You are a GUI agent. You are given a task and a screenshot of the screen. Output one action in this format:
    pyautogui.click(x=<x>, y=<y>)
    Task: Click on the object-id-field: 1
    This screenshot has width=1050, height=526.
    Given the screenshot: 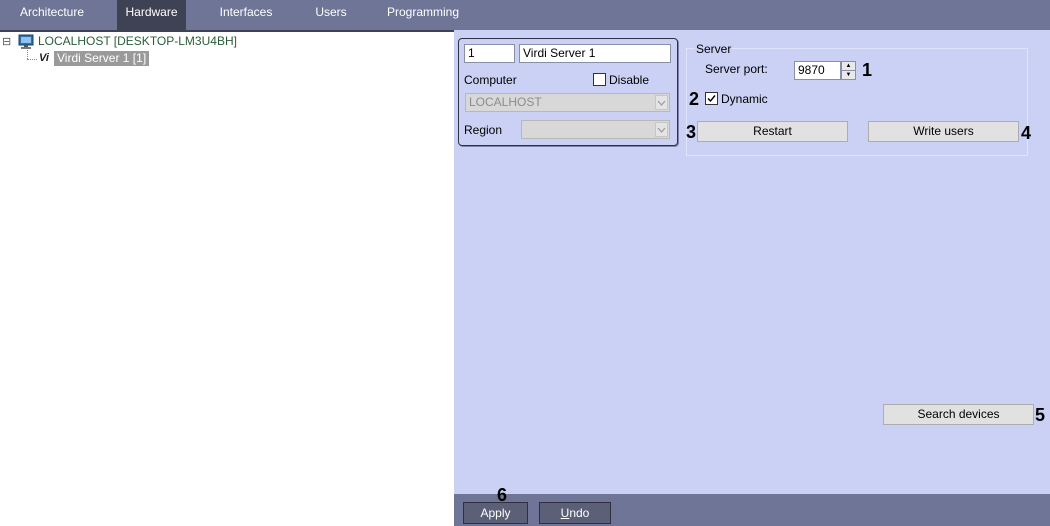 What is the action you would take?
    pyautogui.click(x=489, y=53)
    